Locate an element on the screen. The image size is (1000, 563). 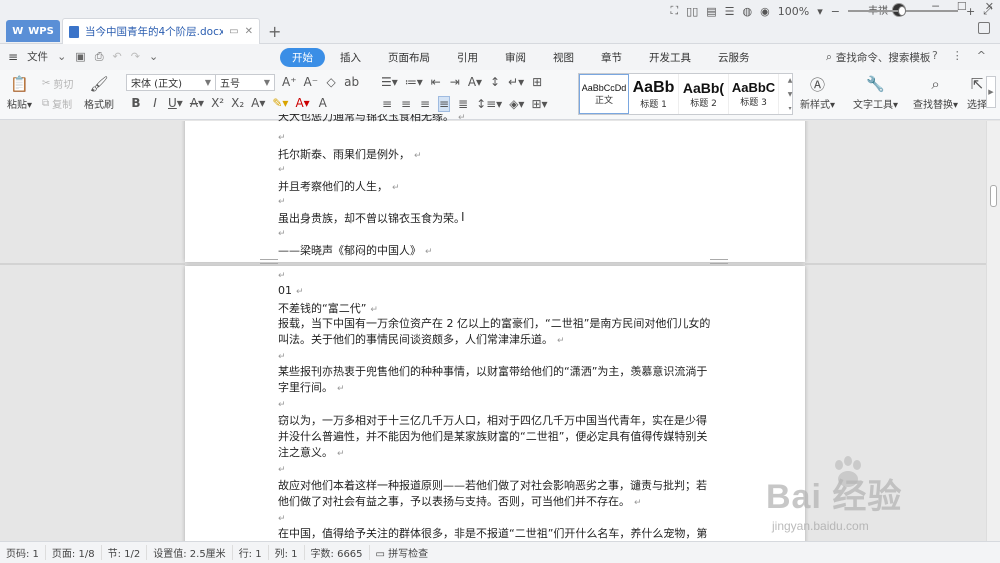
doc-line: ——梁晓声《郁闷的中国人》 ↵ is located at coordinates (355, 250).